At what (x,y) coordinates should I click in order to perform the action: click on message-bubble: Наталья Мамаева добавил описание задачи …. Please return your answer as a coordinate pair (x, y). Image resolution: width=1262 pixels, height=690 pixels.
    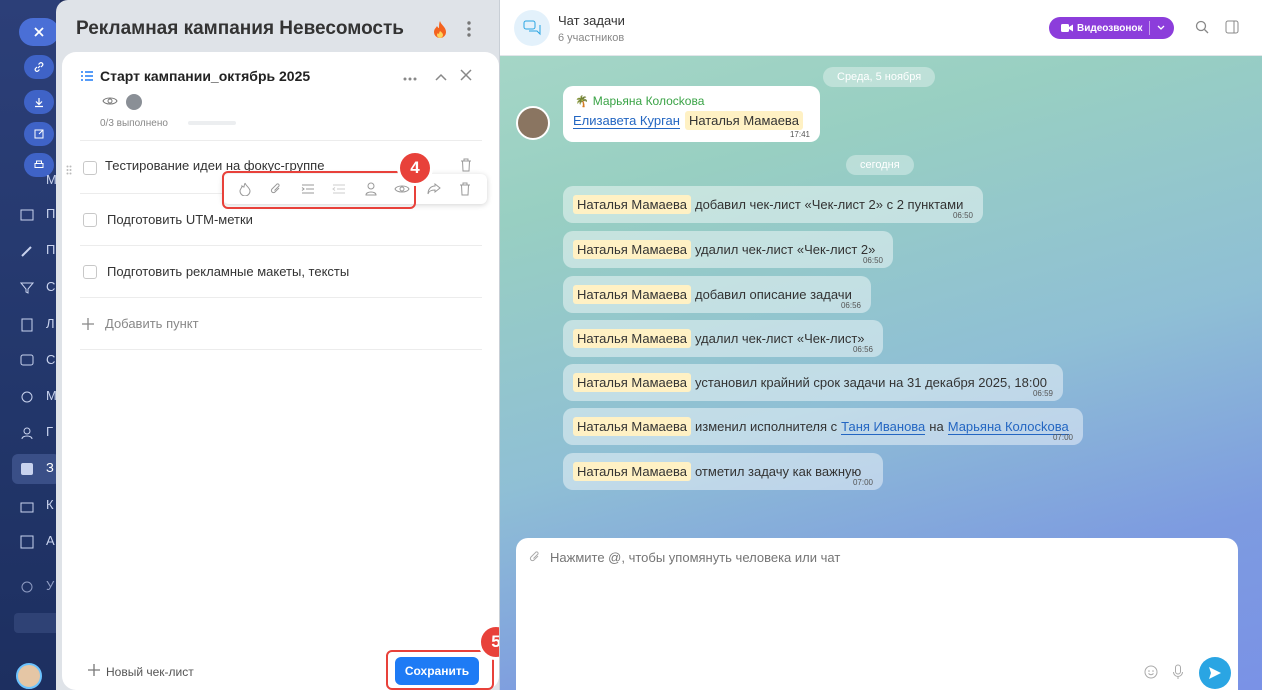
    Looking at the image, I should click on (717, 294).